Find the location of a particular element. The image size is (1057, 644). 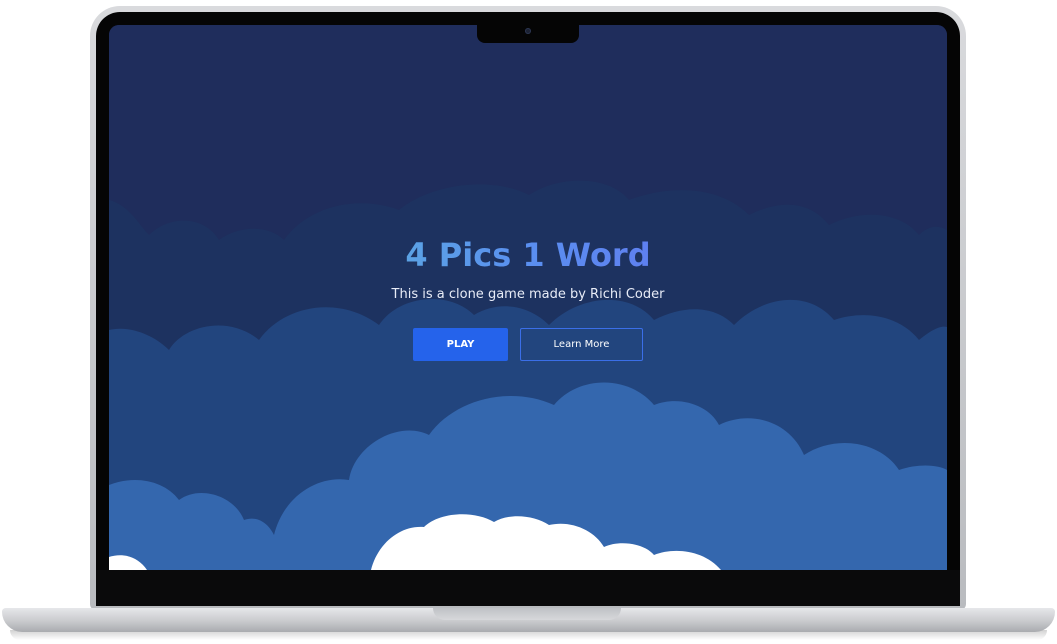

camera-icon is located at coordinates (528, 31).